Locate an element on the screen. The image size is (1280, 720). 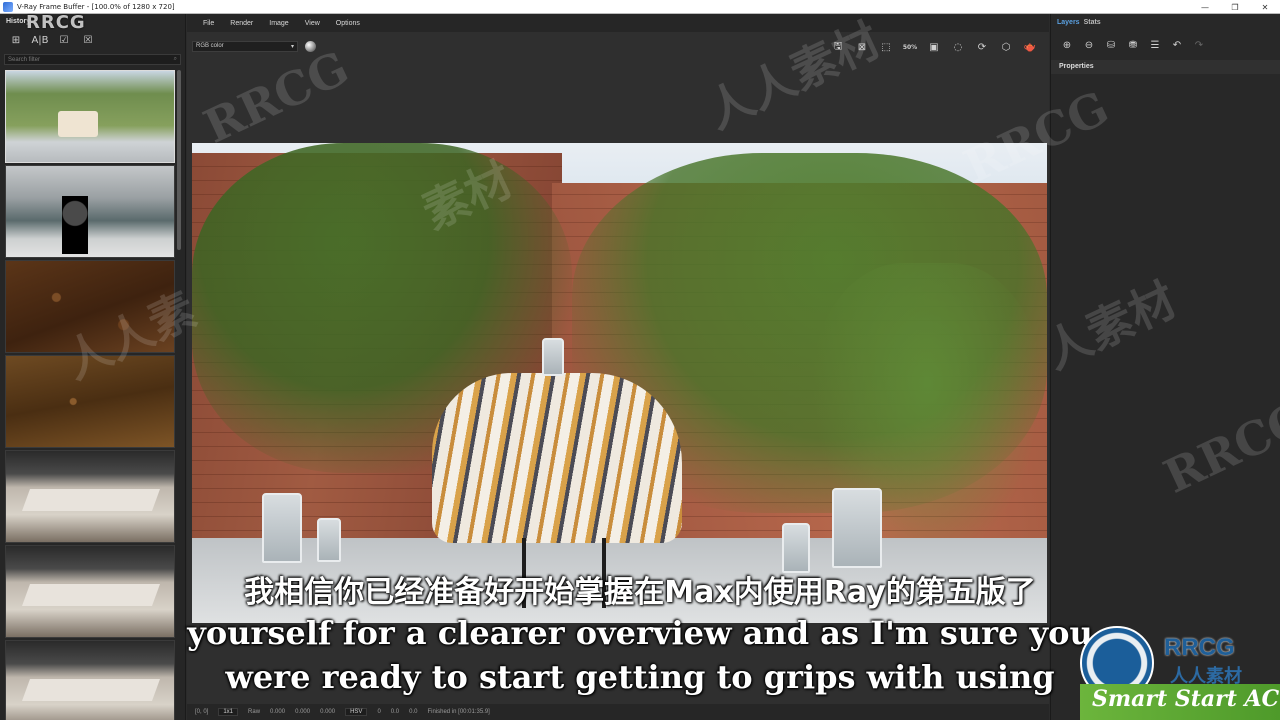
menu-render: Render is located at coordinates (241, 23).